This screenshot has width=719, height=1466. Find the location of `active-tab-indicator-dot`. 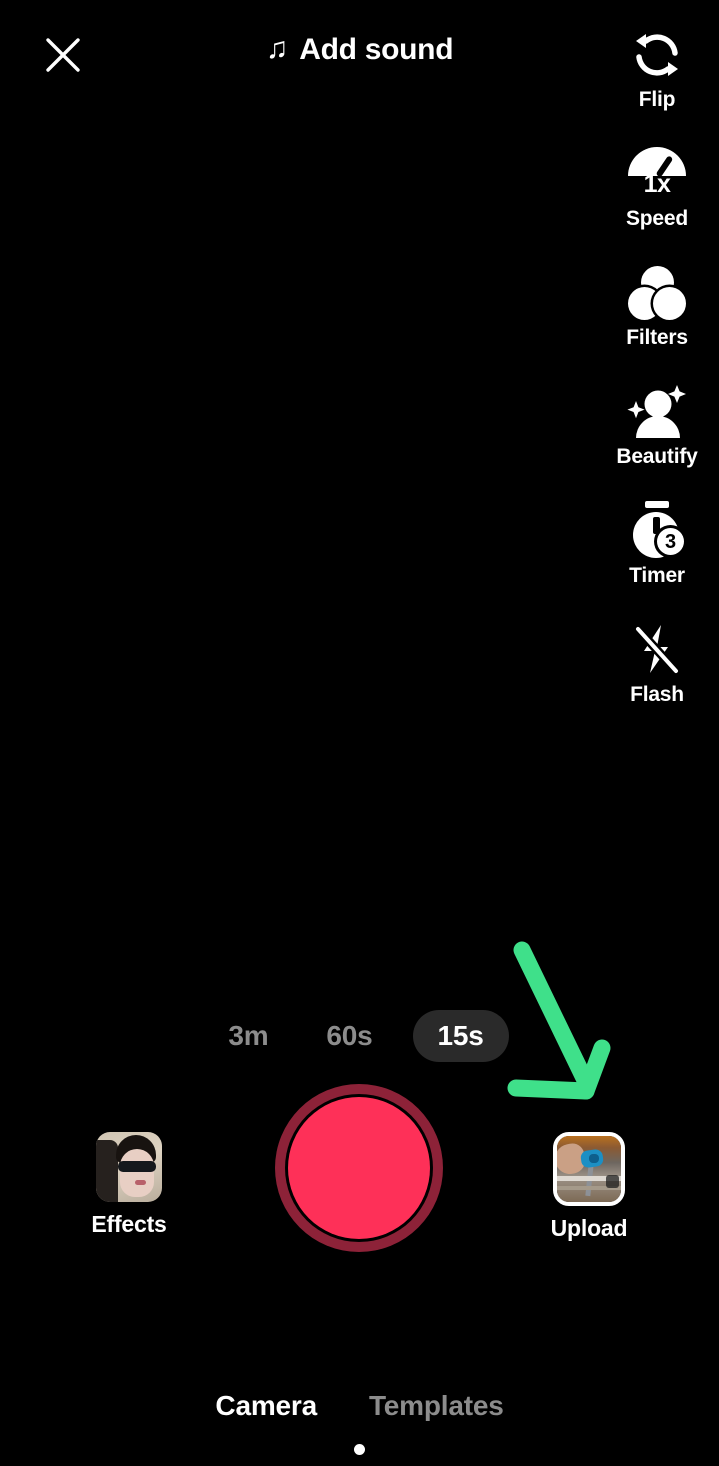

active-tab-indicator-dot is located at coordinates (359, 1449).